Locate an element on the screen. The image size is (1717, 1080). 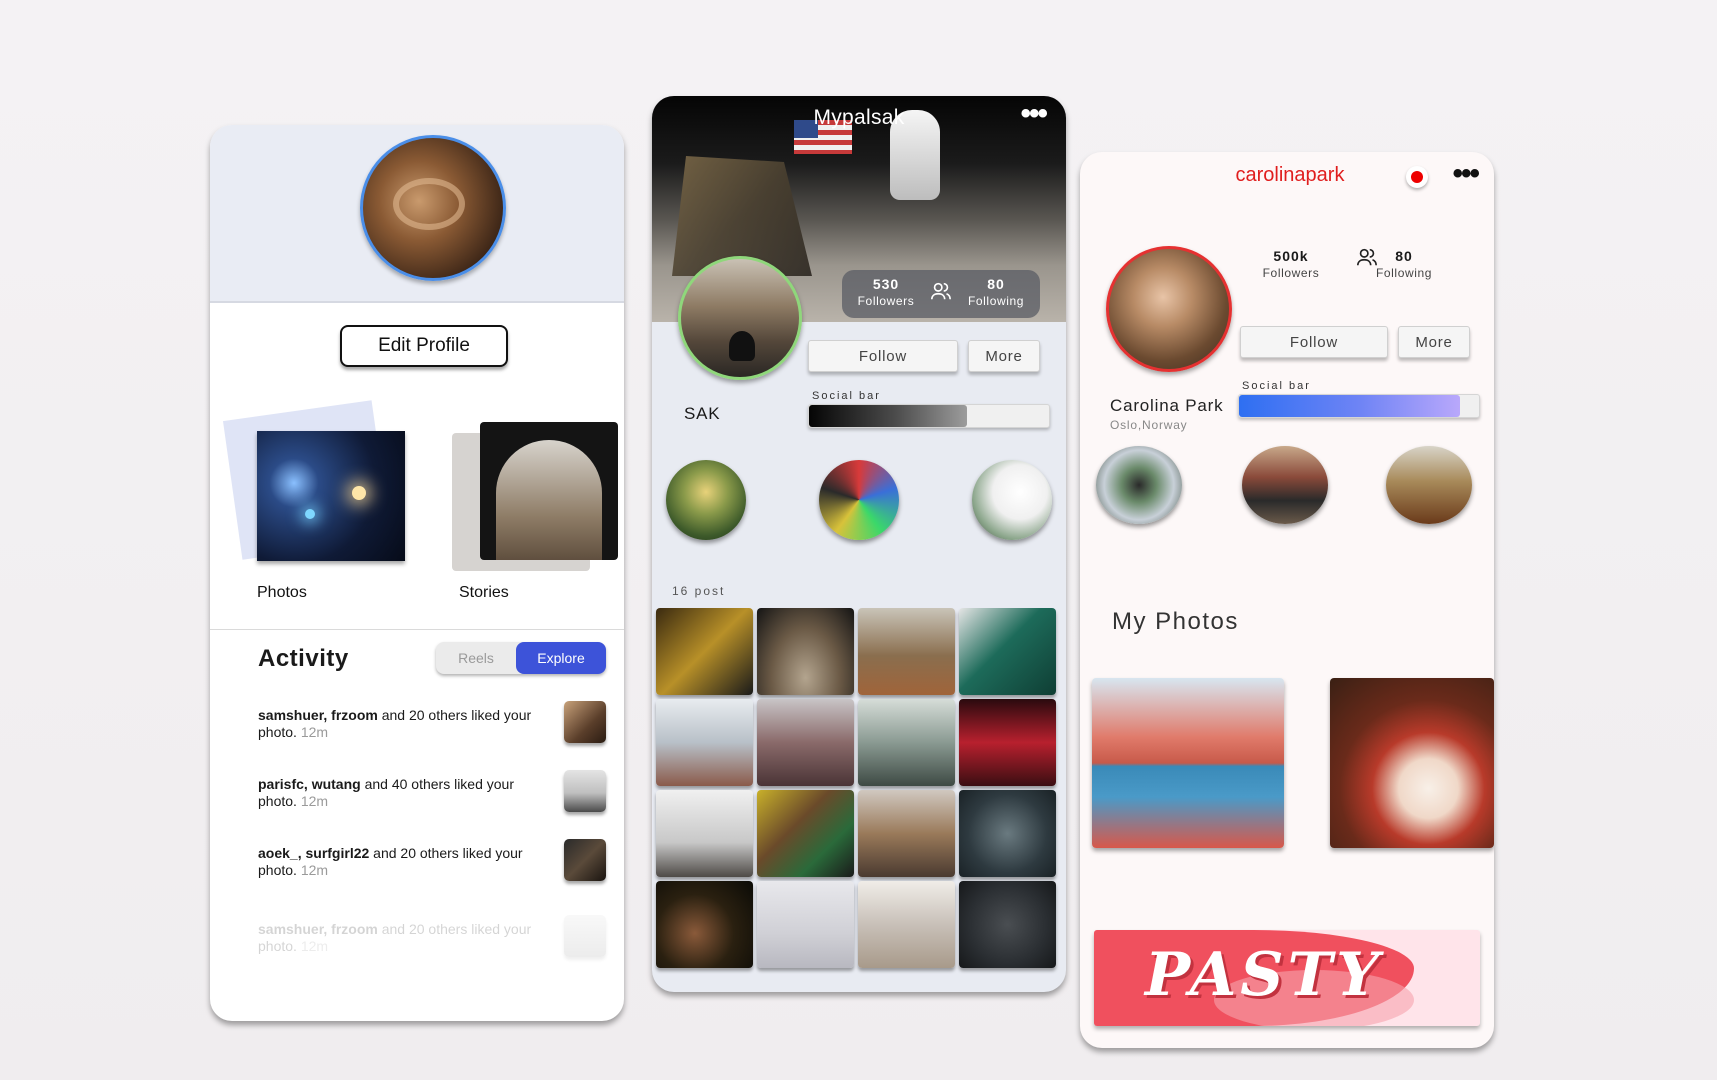
profile-header is located at coordinates (417, 214).